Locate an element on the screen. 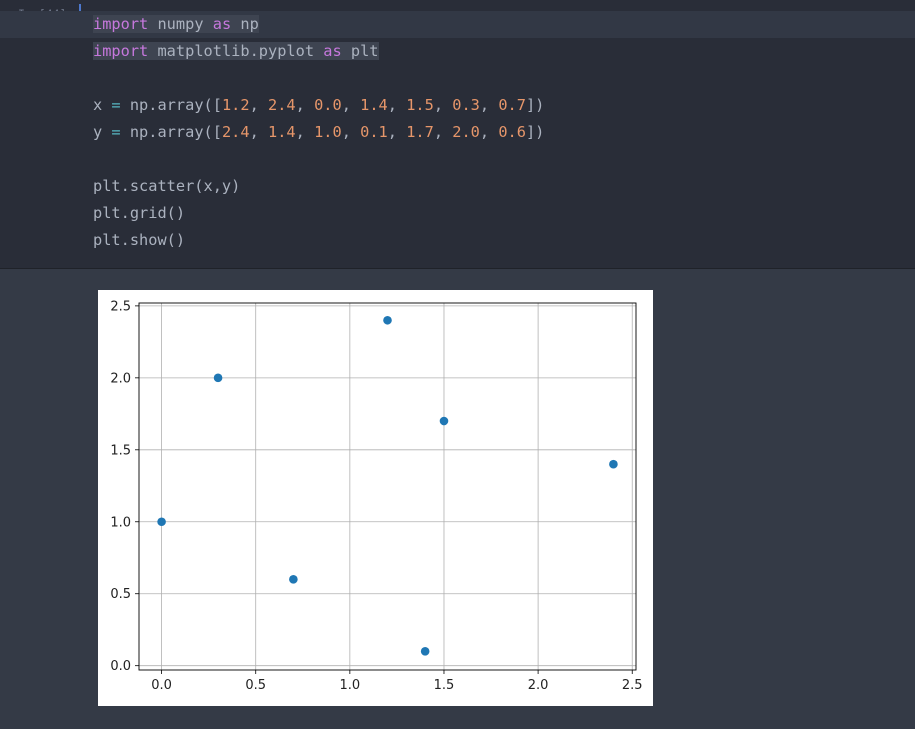 The height and width of the screenshot is (729, 915). y-tick-label: 0.0 is located at coordinates (120, 666).